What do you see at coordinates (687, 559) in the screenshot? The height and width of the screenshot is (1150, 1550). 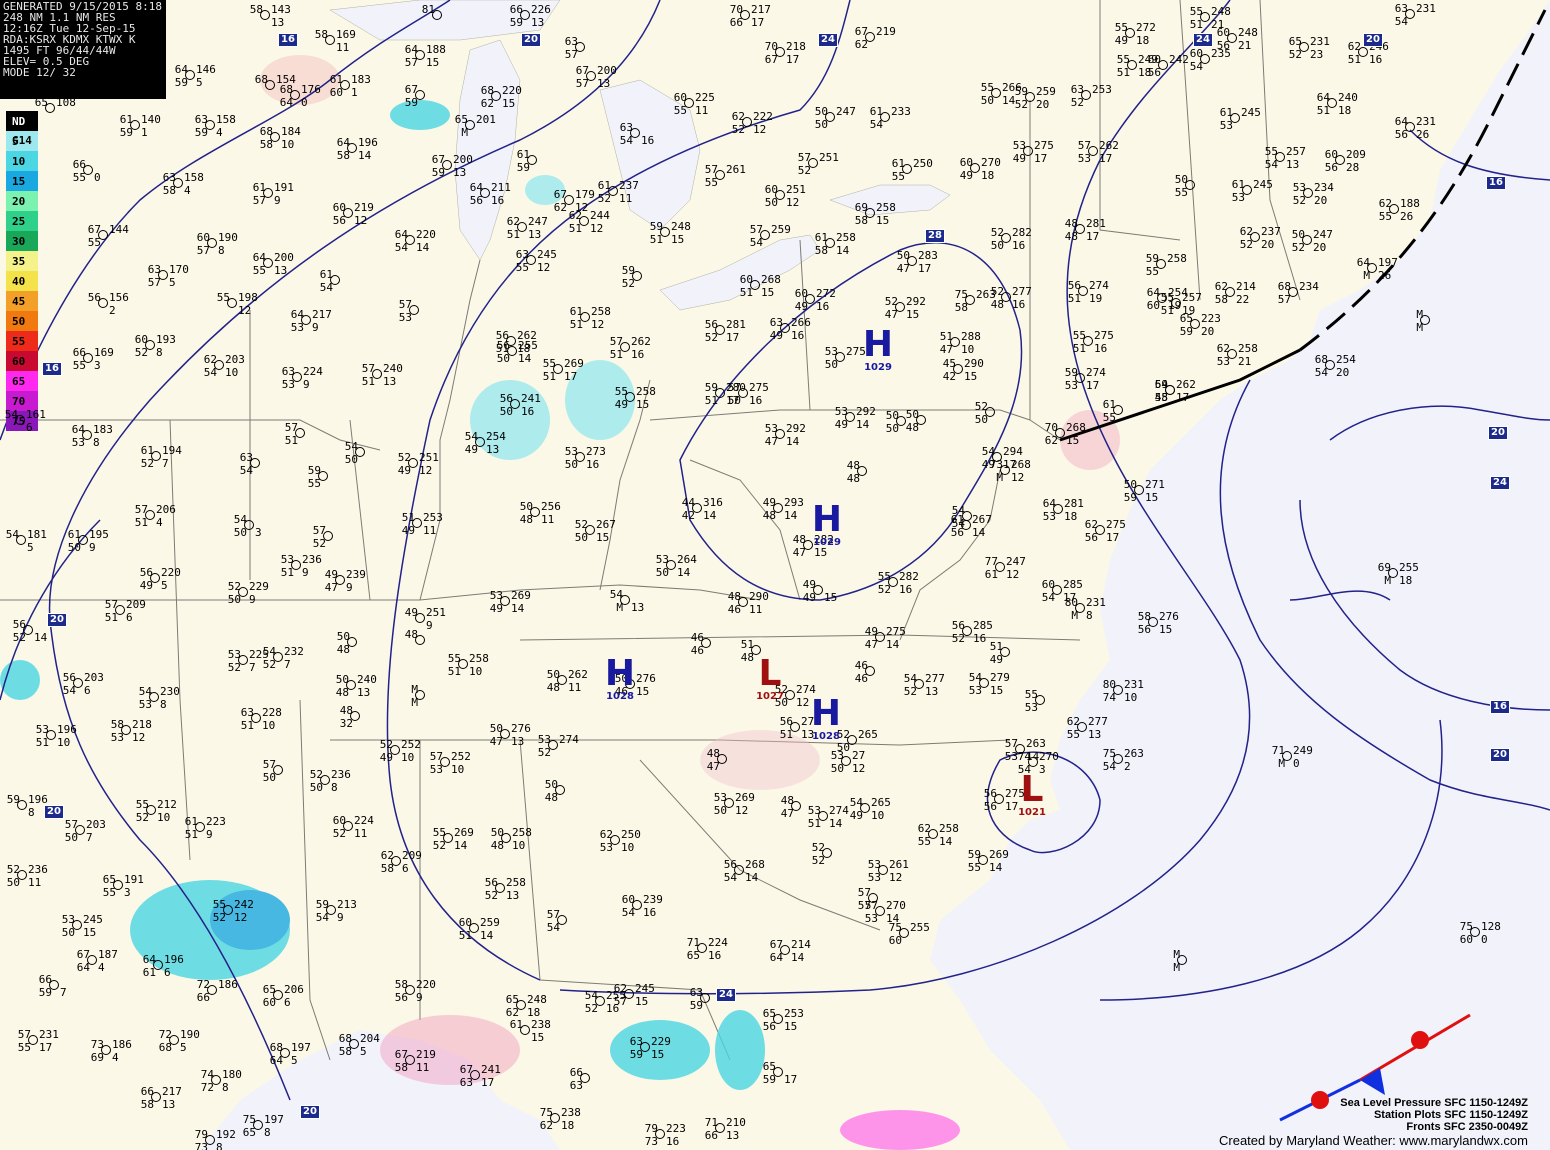 I see `station-pressure: 264` at bounding box center [687, 559].